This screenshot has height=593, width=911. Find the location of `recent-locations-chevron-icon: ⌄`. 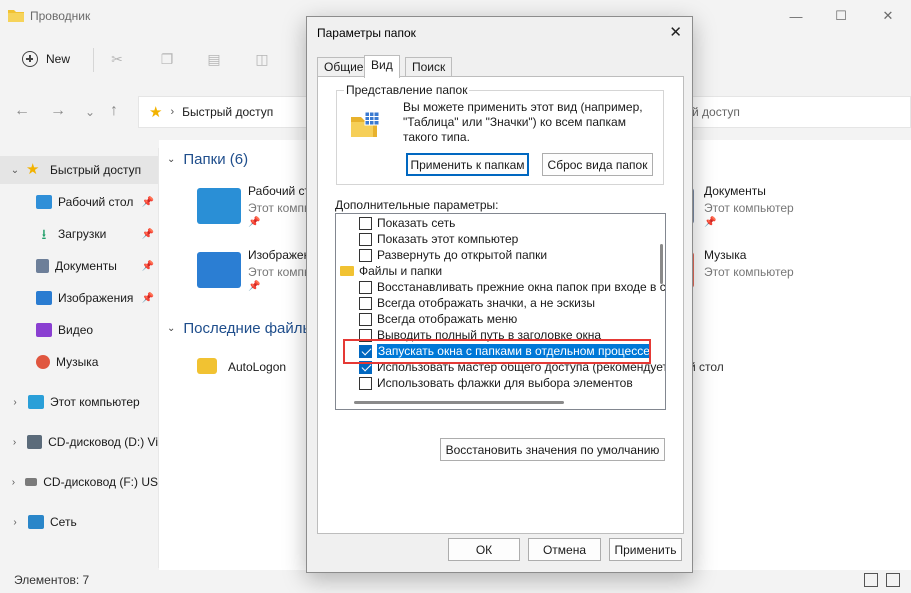

recent-locations-chevron-icon: ⌄ is located at coordinates (90, 112).